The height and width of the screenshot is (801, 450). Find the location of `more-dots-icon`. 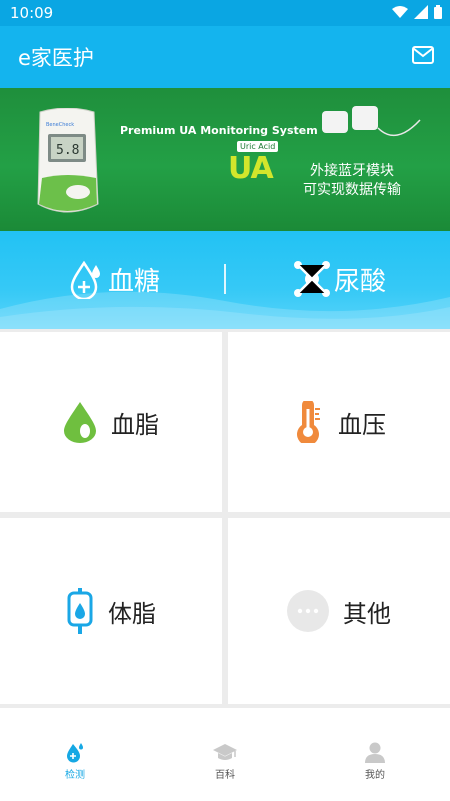

more-dots-icon is located at coordinates (308, 611).